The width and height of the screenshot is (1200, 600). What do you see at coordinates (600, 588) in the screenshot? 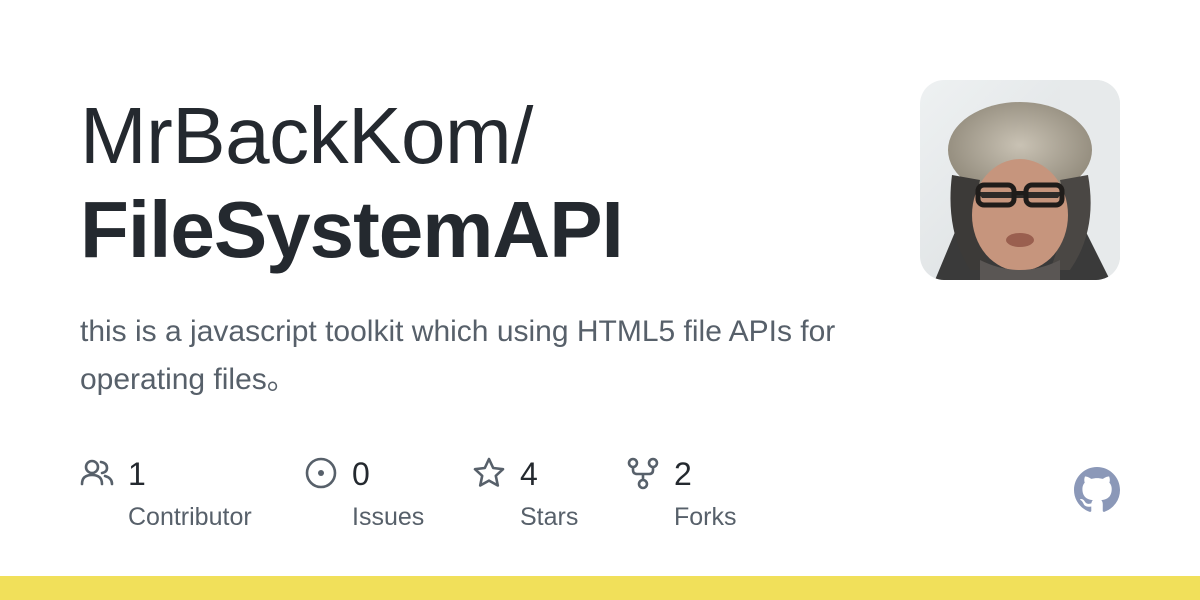
I see `language-color-bar` at bounding box center [600, 588].